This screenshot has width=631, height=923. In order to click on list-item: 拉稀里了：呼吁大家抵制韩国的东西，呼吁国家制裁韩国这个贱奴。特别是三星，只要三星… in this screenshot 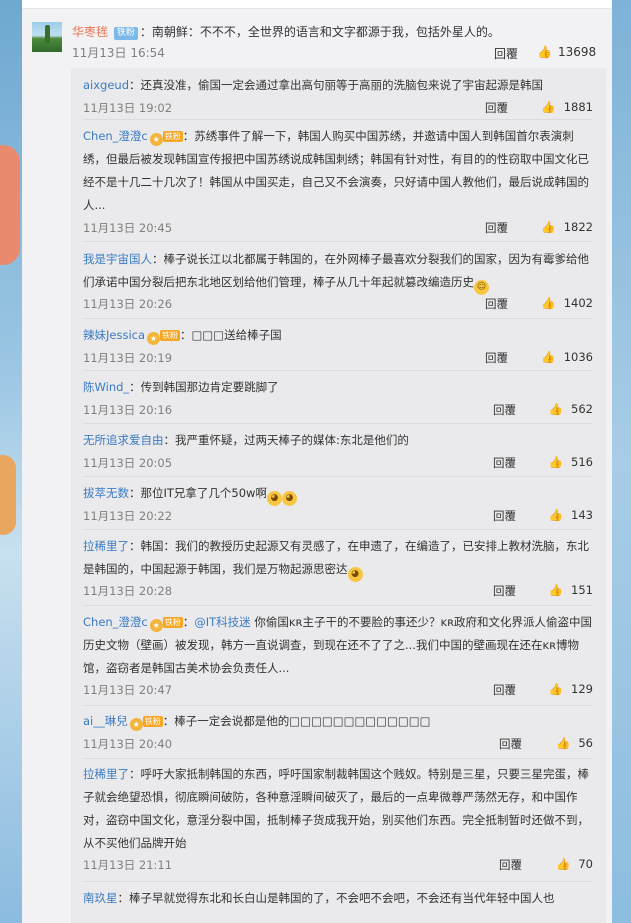, I will do `click(338, 817)`.